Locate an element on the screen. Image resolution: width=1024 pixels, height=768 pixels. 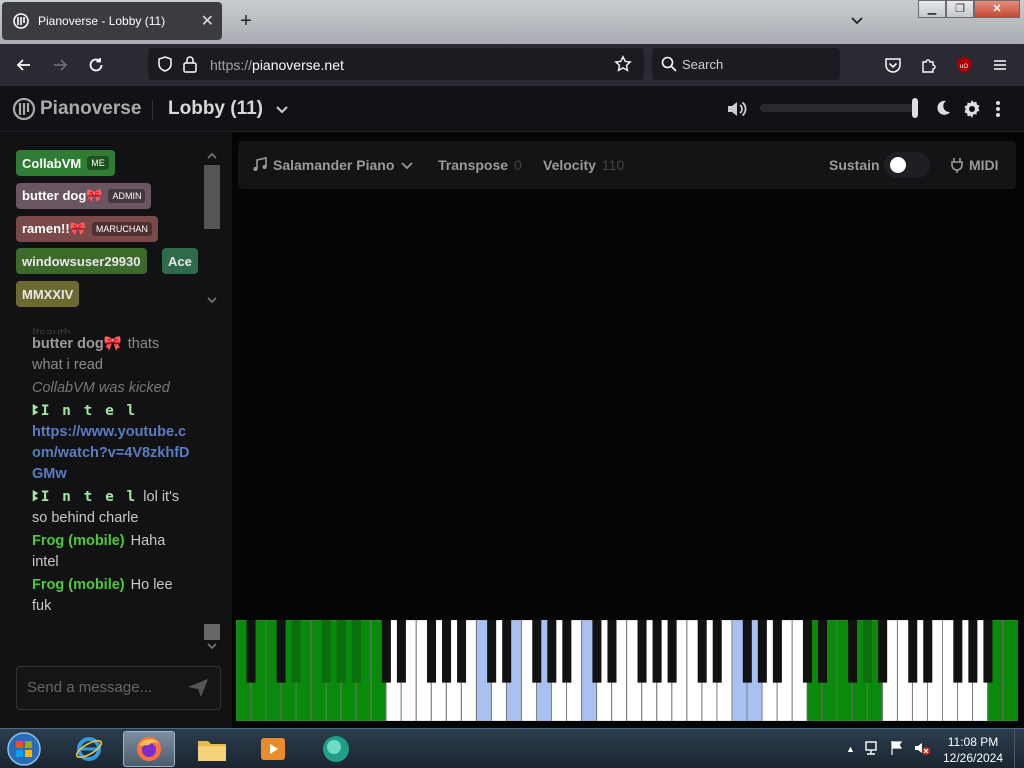
browser-tab-active: Pianoverse - Lobby (11) ✕ is located at coordinates (112, 21).